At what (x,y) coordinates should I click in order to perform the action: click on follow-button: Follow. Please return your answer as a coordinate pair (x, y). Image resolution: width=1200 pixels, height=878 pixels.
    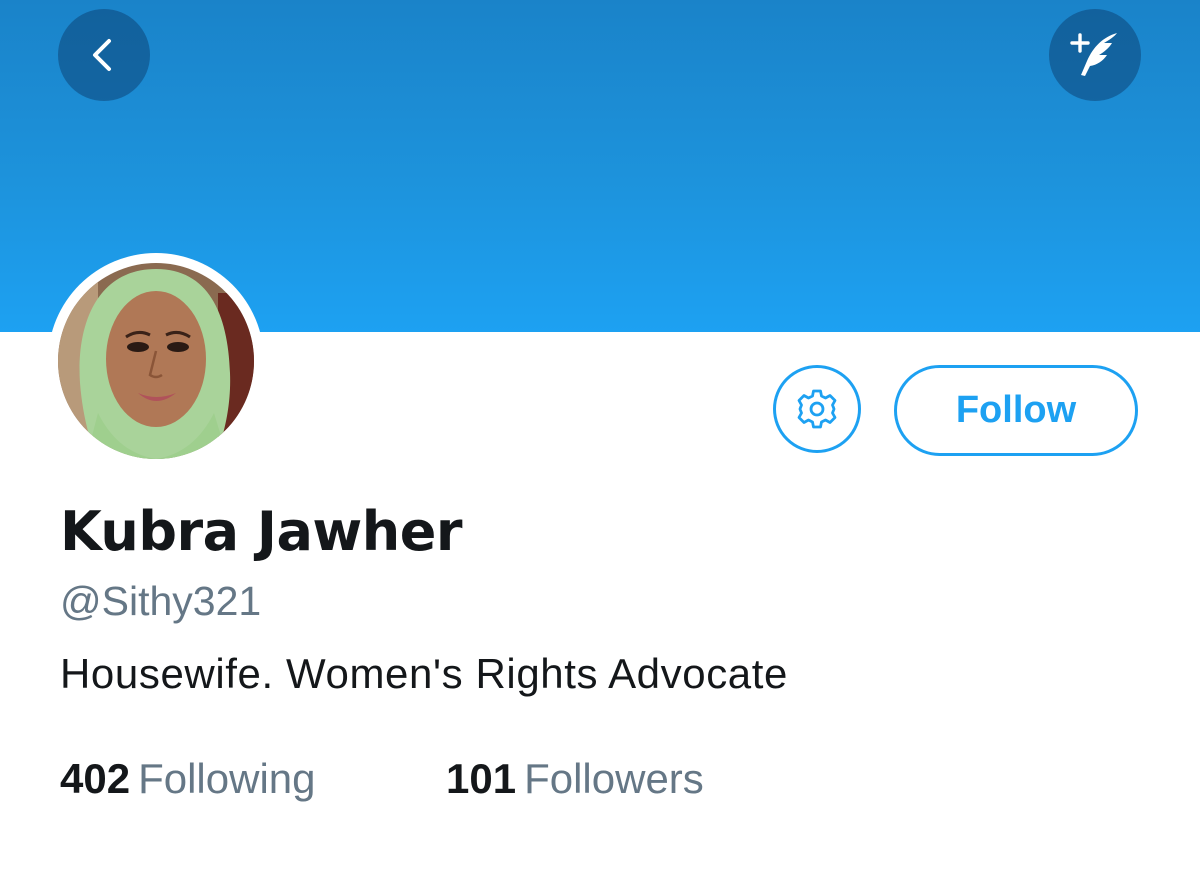
    Looking at the image, I should click on (1016, 410).